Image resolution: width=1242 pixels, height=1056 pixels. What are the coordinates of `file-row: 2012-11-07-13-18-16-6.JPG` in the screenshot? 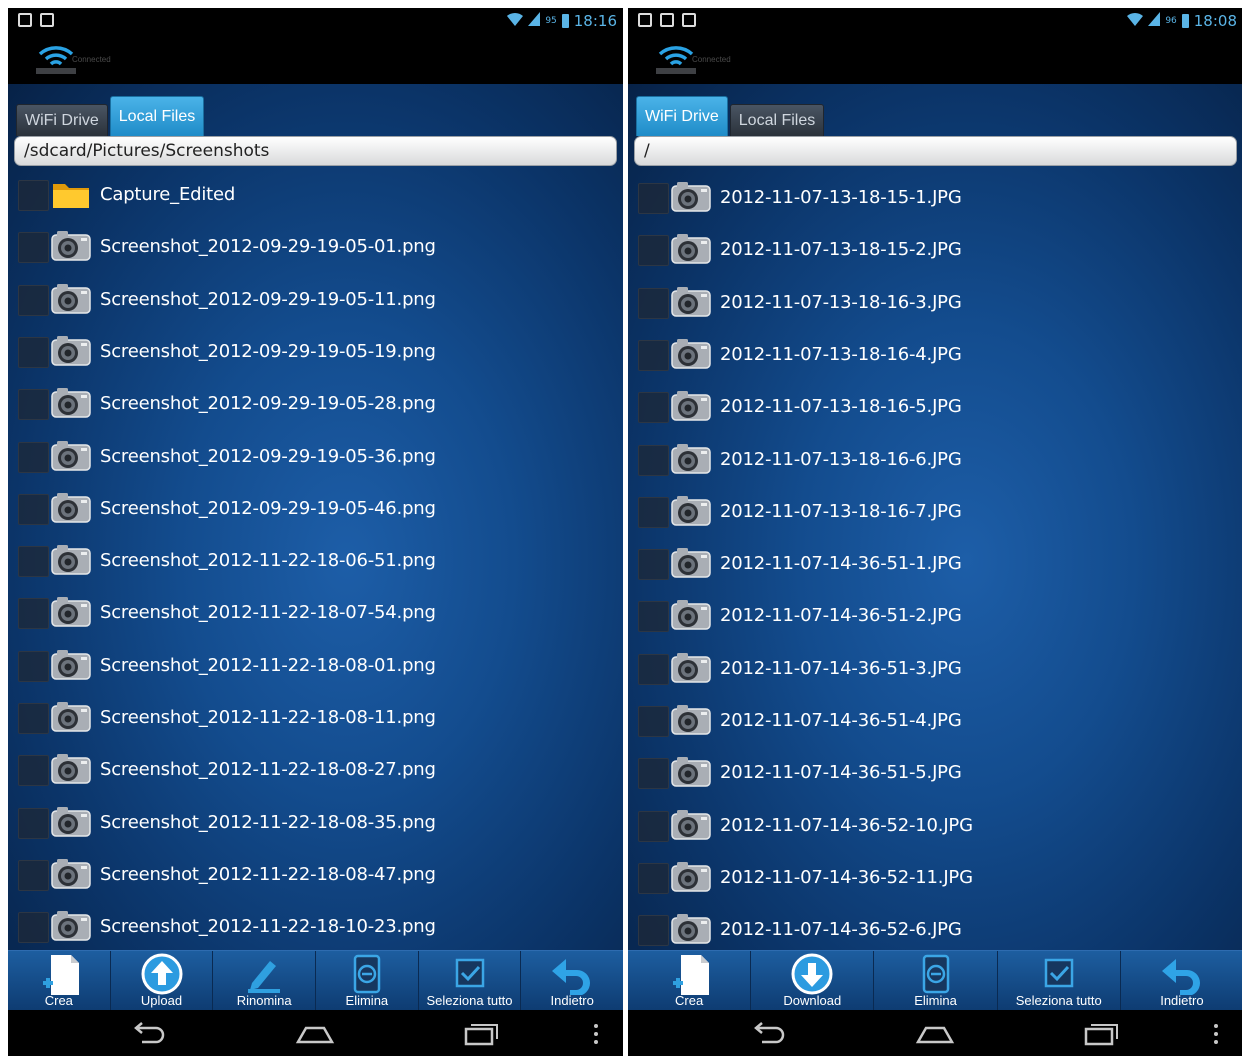 It's located at (935, 461).